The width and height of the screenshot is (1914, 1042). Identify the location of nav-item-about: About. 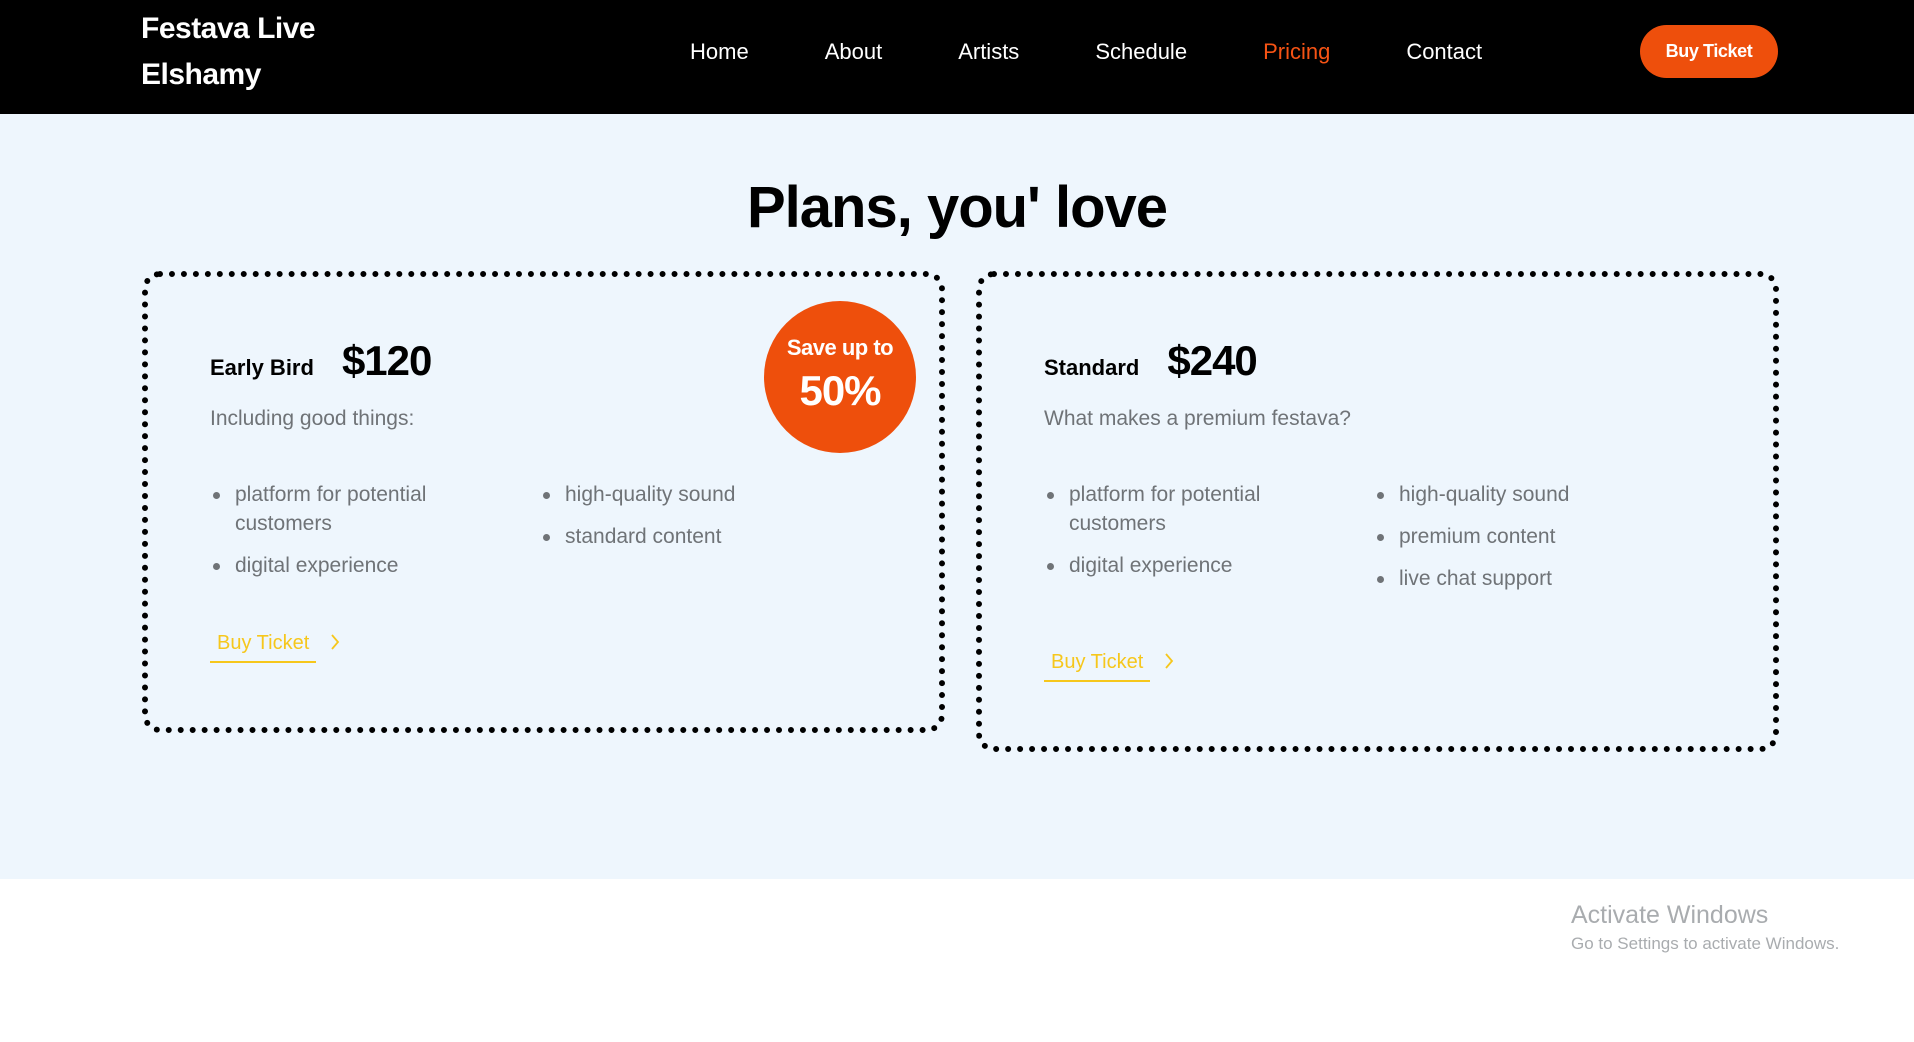
(854, 52).